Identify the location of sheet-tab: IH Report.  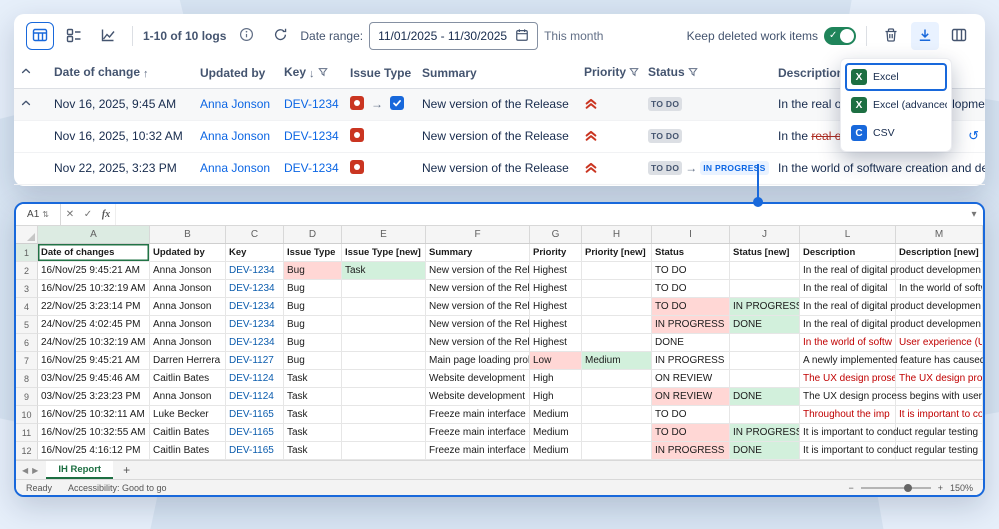
(80, 470).